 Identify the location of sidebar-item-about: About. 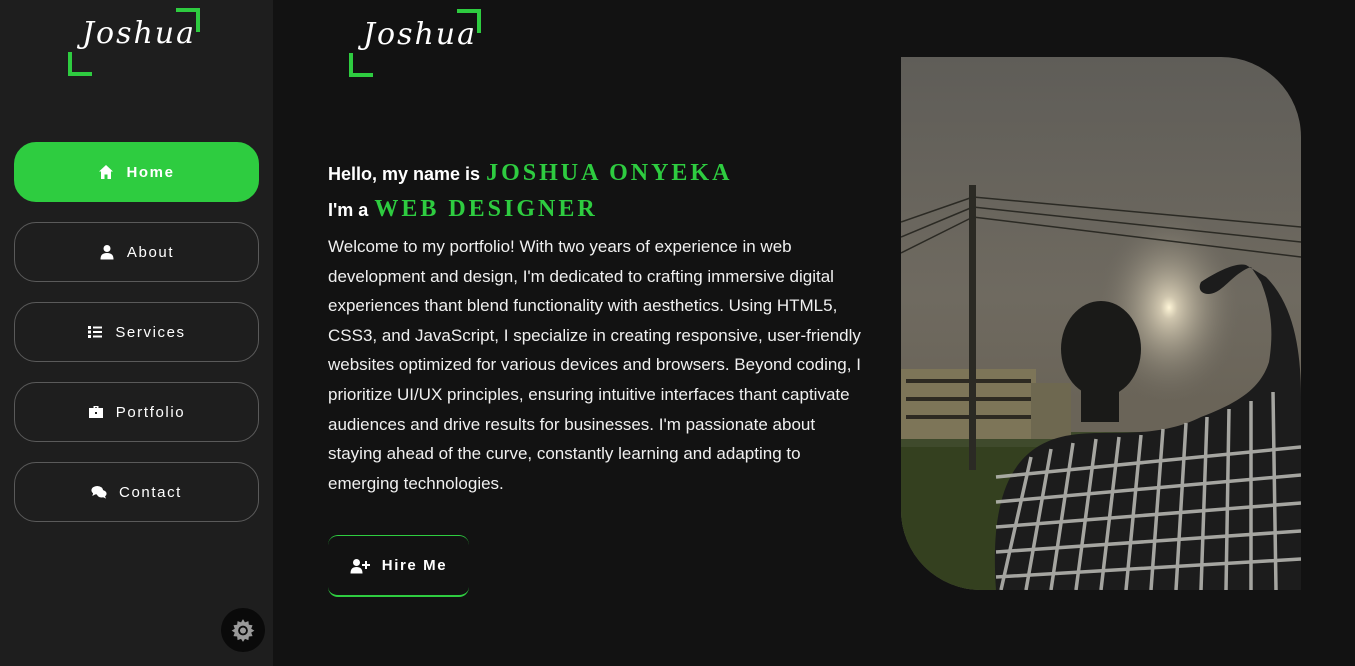
(136, 252).